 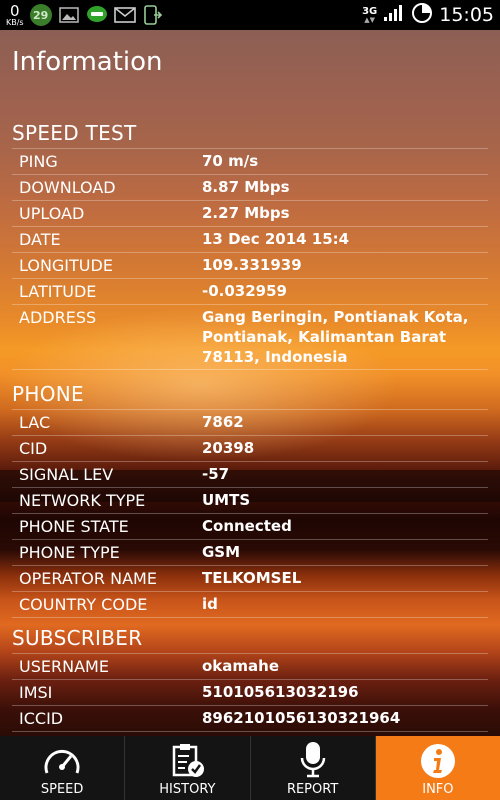 What do you see at coordinates (247, 526) in the screenshot?
I see `phone-row-value: Connected` at bounding box center [247, 526].